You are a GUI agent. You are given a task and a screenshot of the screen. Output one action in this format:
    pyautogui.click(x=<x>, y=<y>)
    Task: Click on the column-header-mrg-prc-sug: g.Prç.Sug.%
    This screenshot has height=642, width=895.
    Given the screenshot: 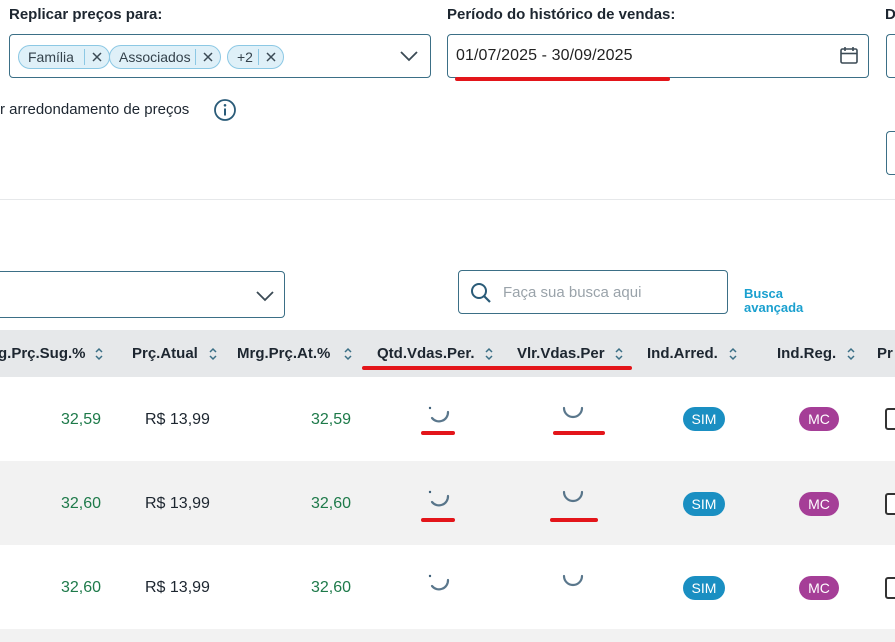 What is the action you would take?
    pyautogui.click(x=43, y=353)
    